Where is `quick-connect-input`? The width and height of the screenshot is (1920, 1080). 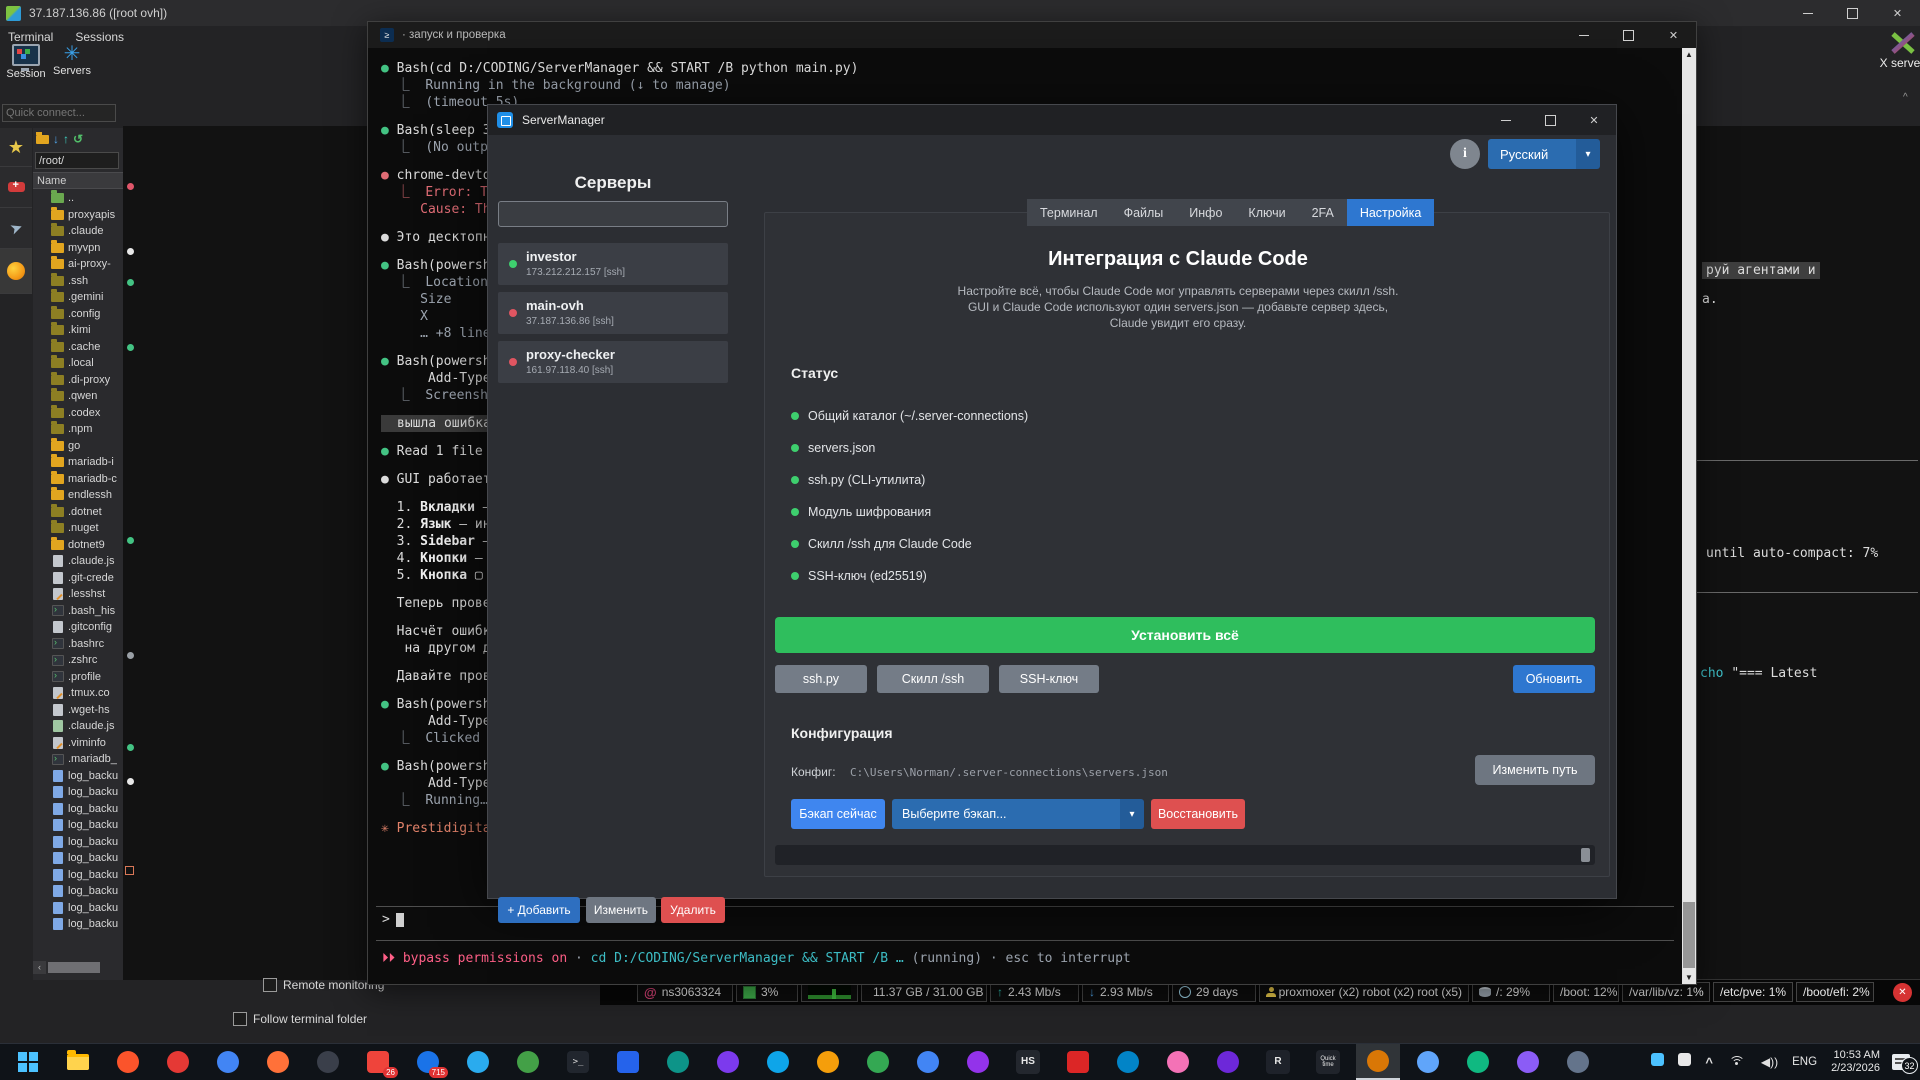 quick-connect-input is located at coordinates (59, 113).